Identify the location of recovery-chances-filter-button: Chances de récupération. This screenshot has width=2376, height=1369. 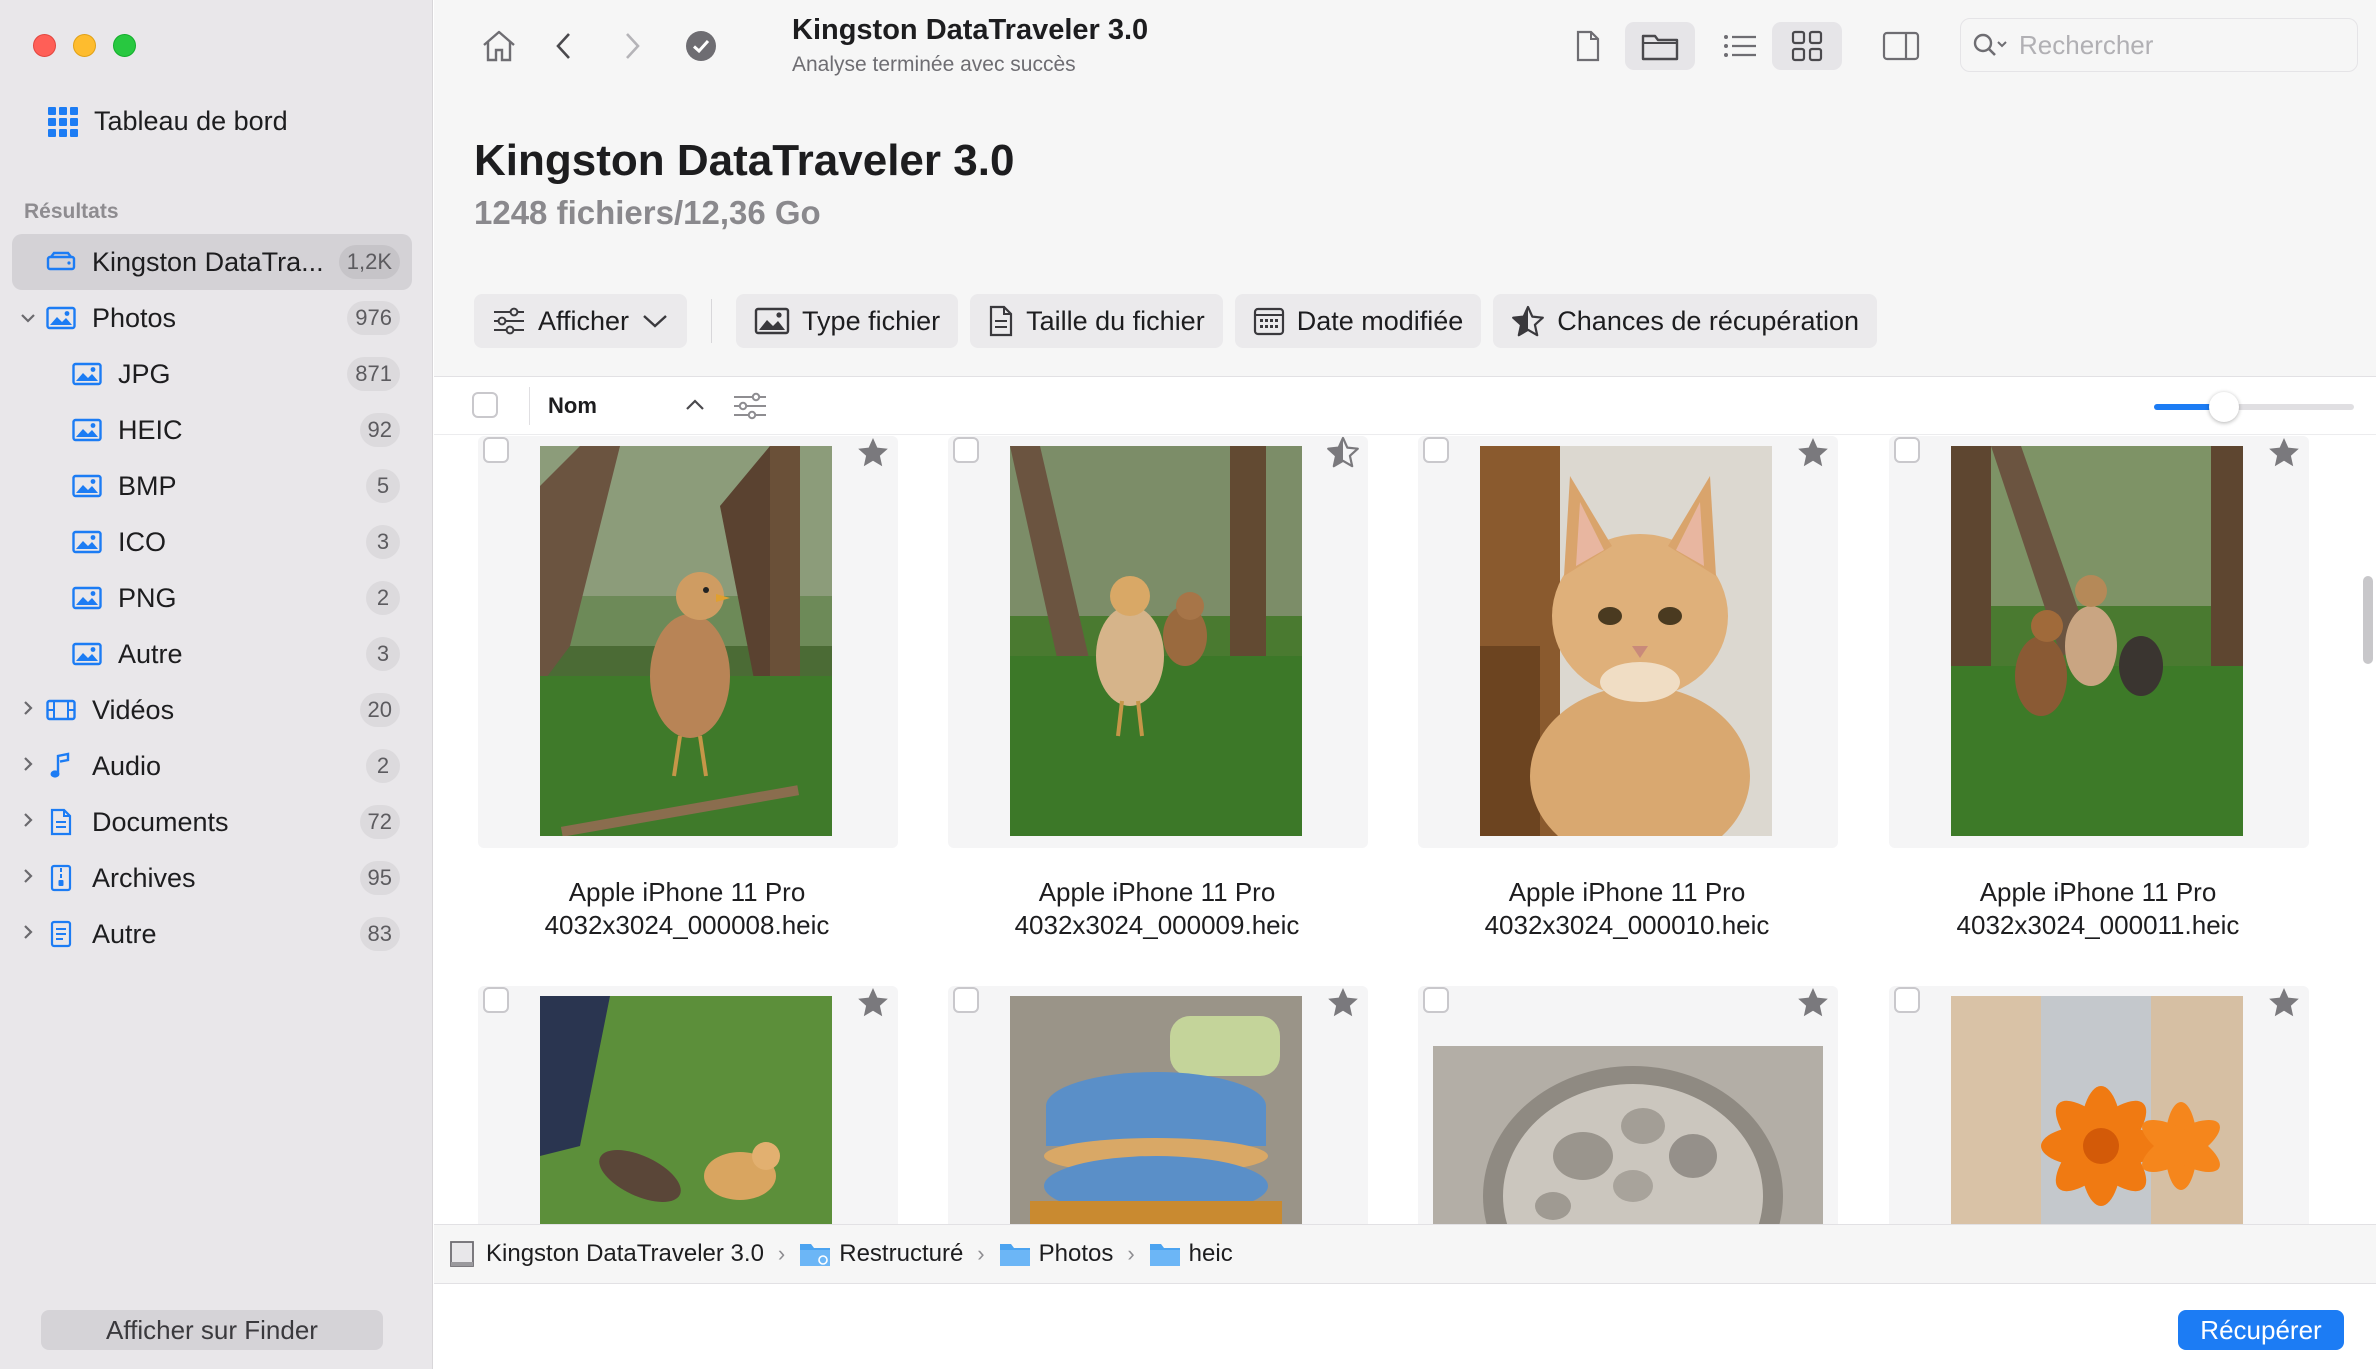
(1685, 321).